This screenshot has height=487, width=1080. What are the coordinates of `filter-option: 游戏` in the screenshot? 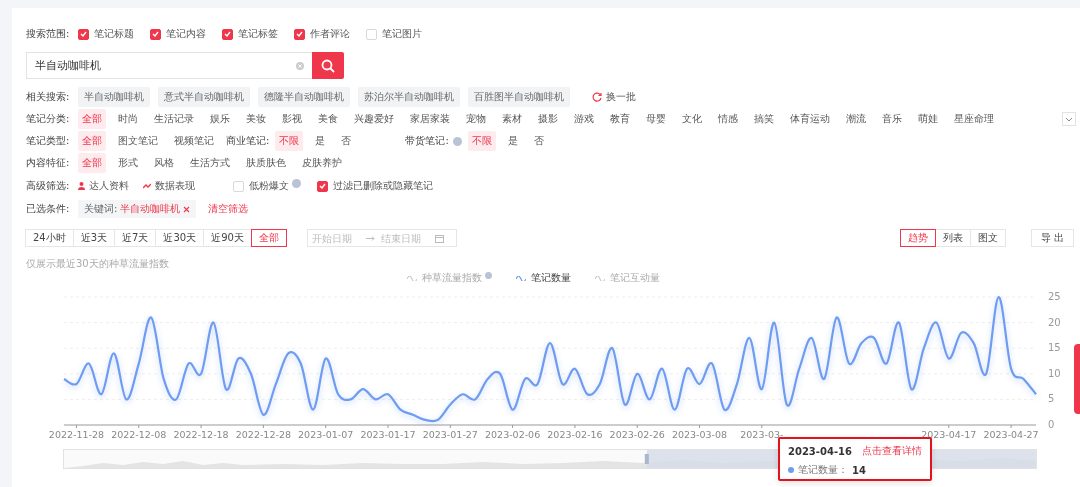 It's located at (584, 119).